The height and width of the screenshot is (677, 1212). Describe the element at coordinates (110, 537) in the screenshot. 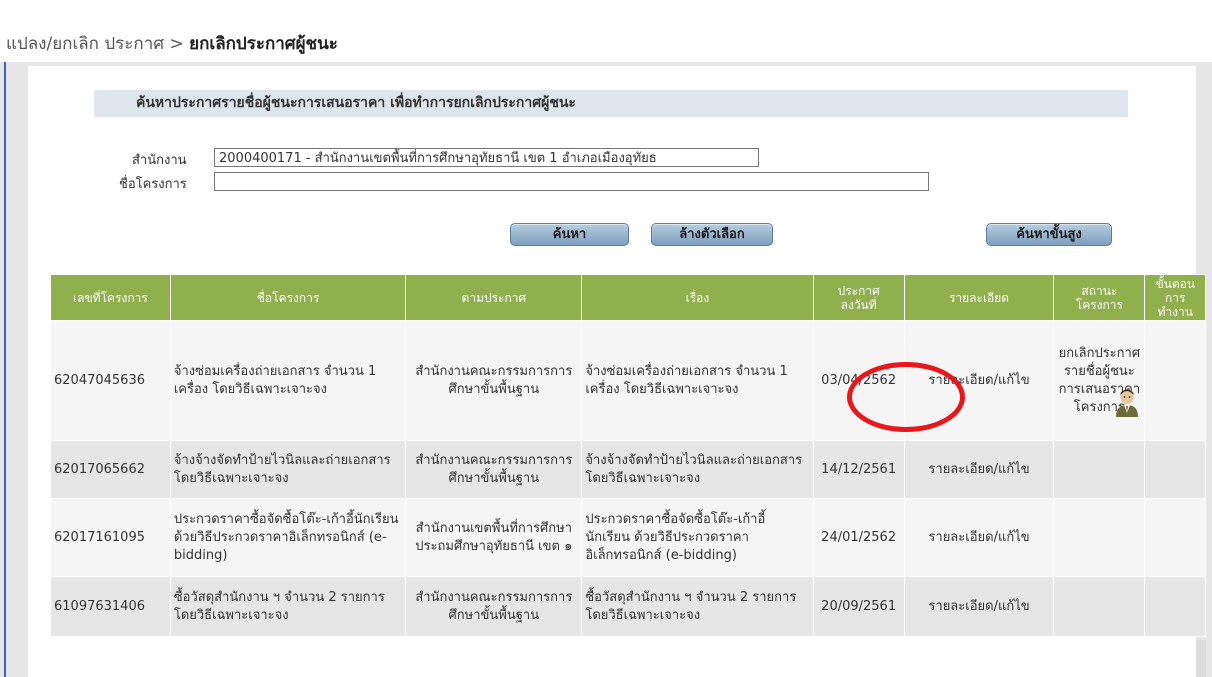

I see `cell-project-no: 62017161095` at that location.